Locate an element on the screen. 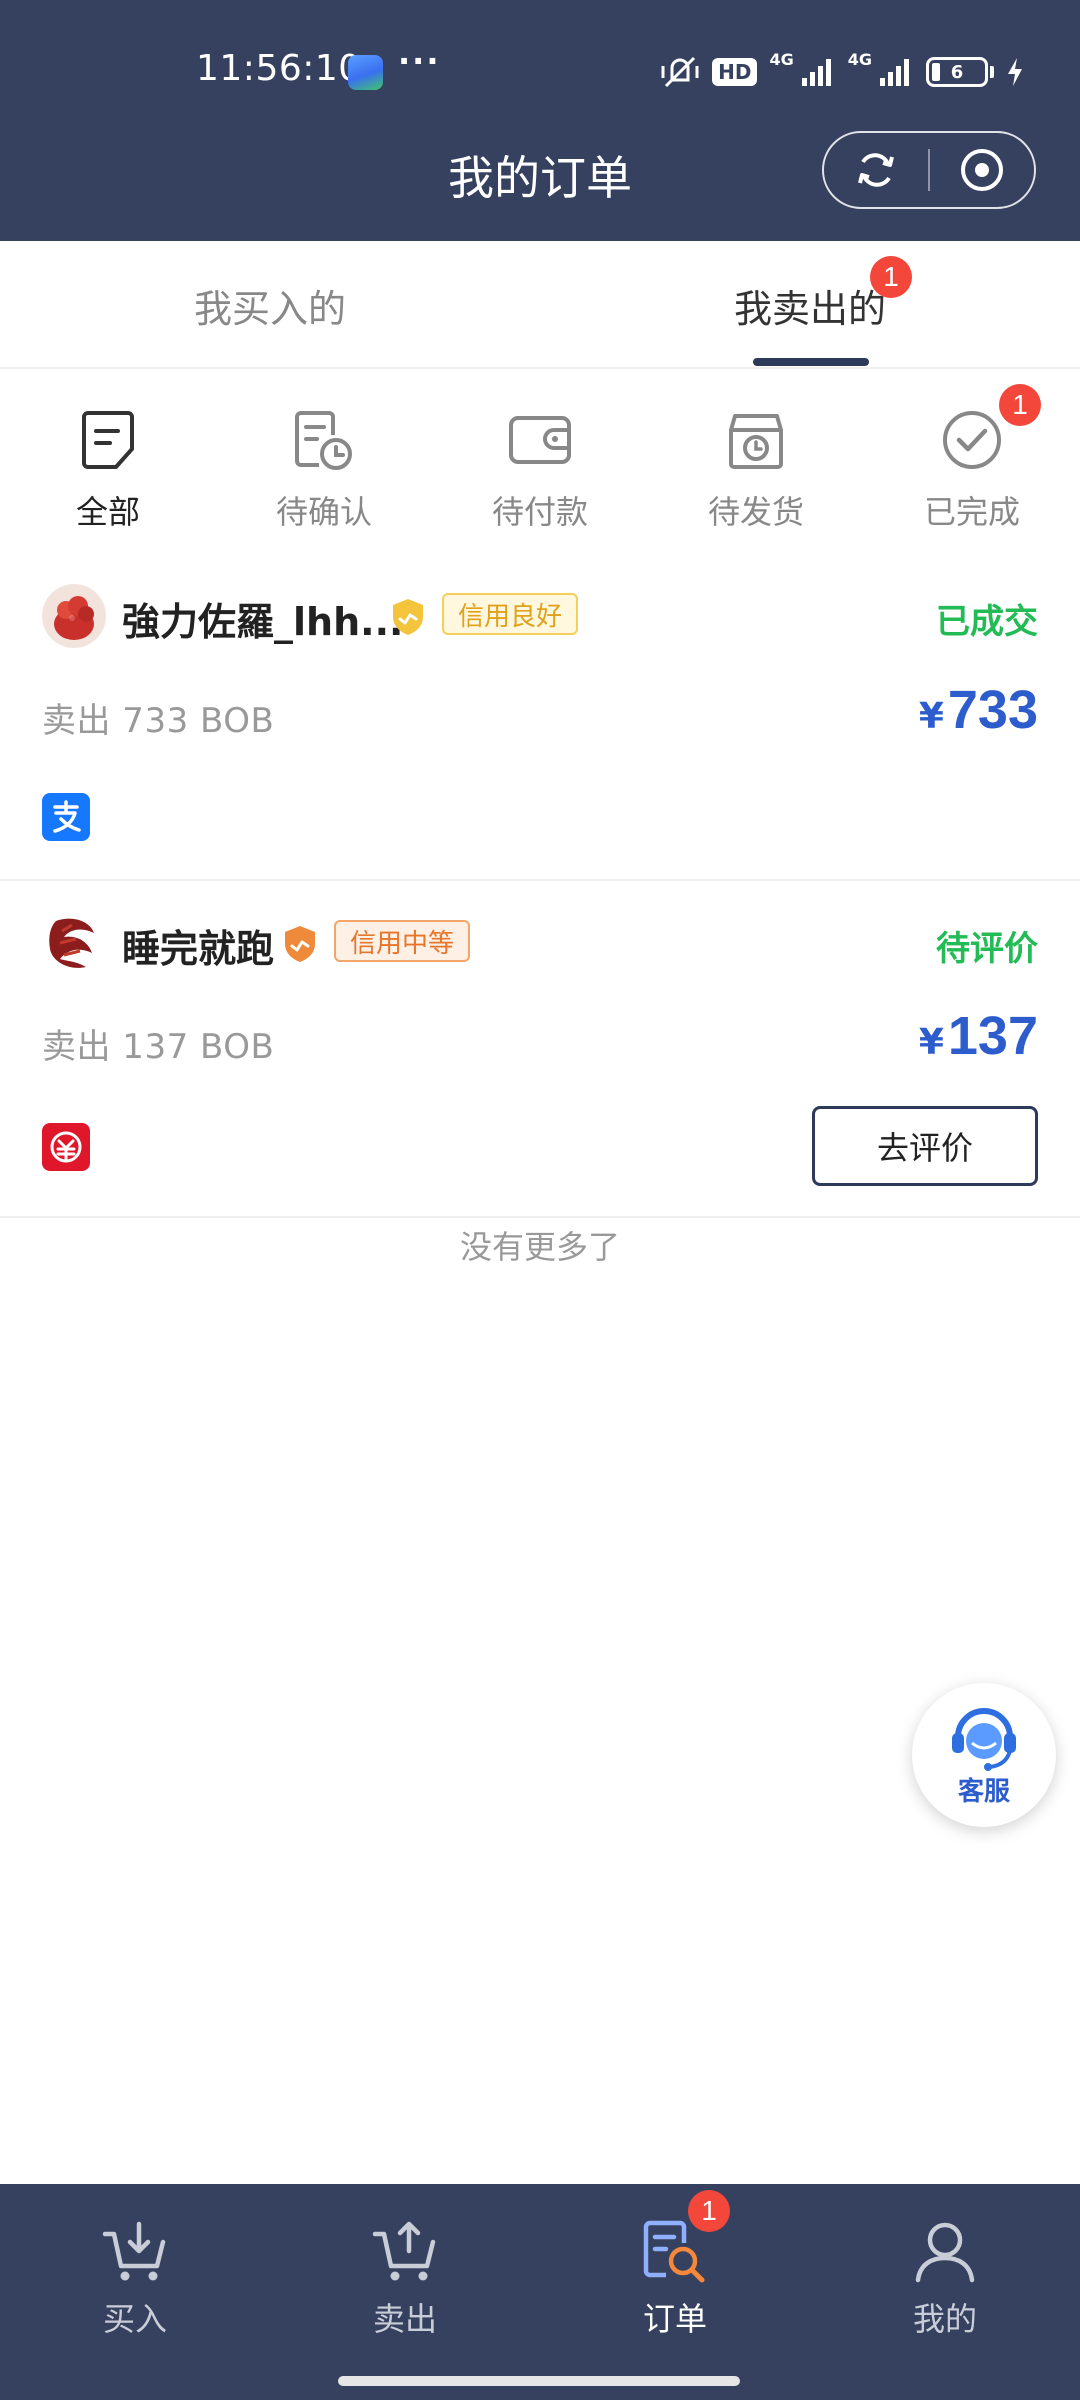  app-header: 11:56:10 ··· HD 4G 4G 6 我的订单 is located at coordinates (540, 120).